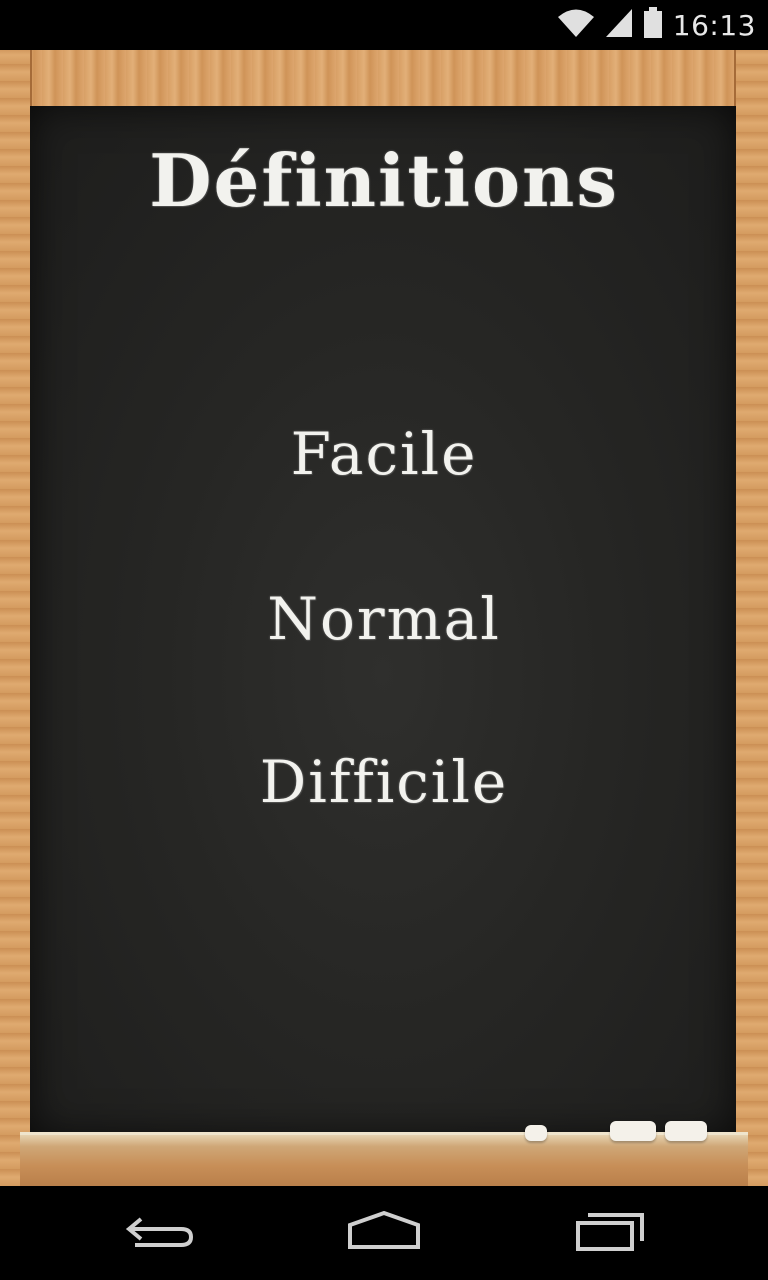 Image resolution: width=768 pixels, height=1280 pixels. I want to click on menu-item-normal: Normal, so click(384, 619).